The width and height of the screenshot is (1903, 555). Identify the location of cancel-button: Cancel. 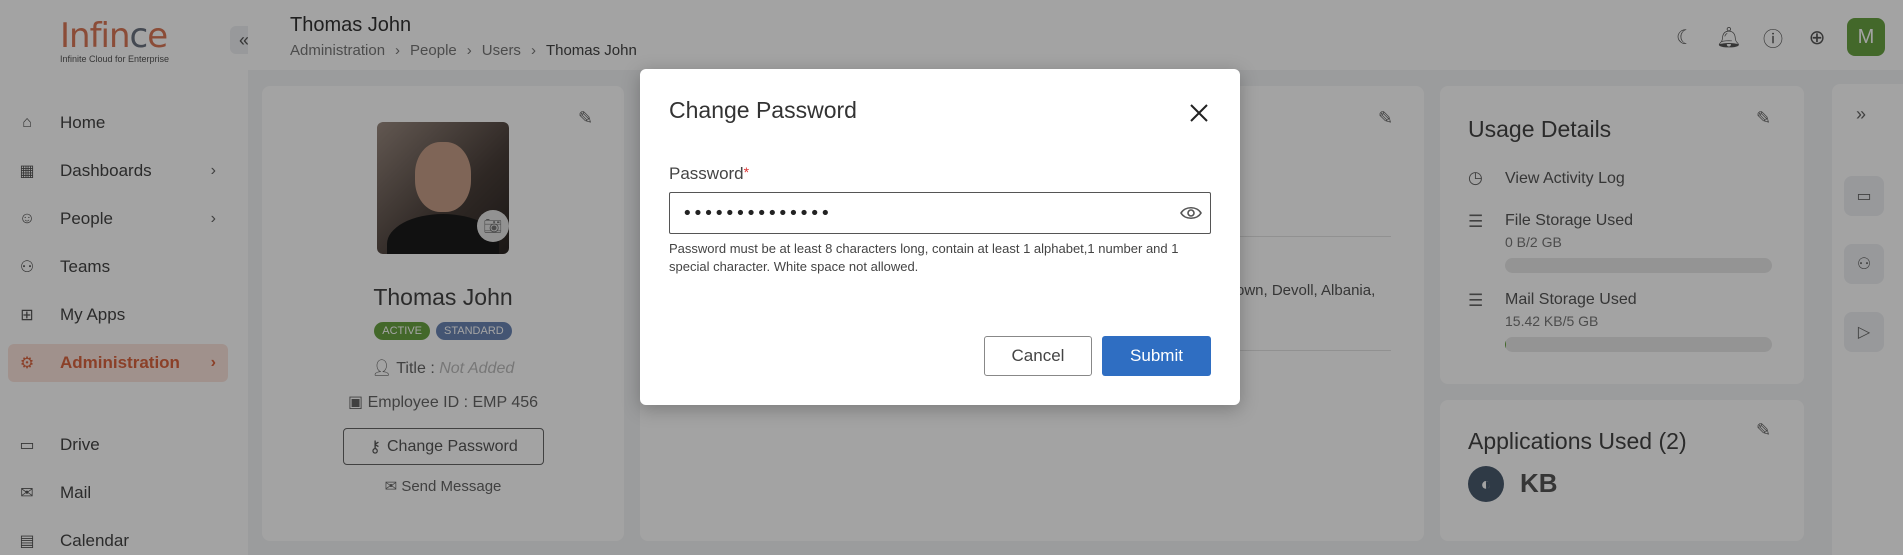
(1038, 356).